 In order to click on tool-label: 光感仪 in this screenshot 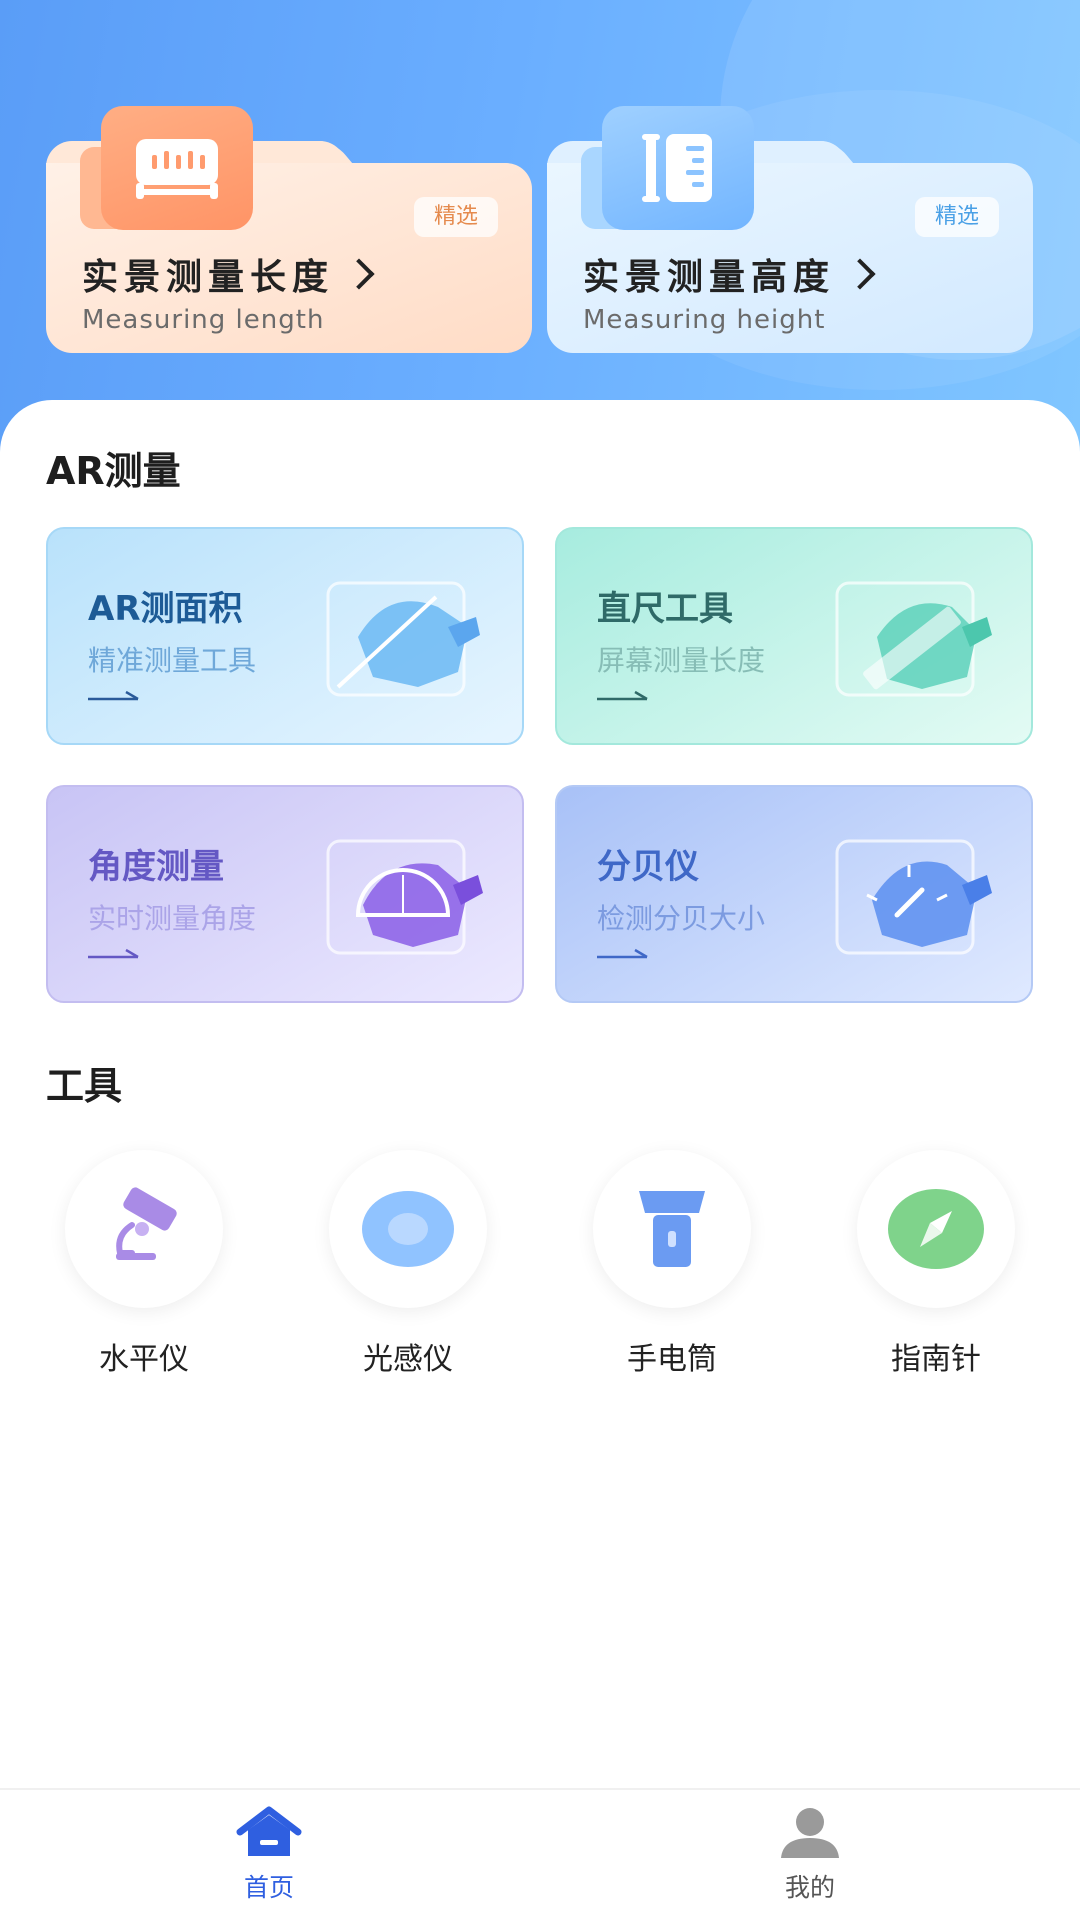, I will do `click(408, 1359)`.